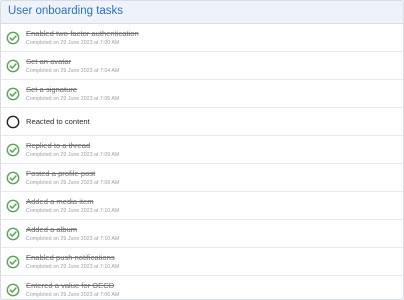 Image resolution: width=404 pixels, height=300 pixels. I want to click on task-title: Replied to a thread, so click(58, 145).